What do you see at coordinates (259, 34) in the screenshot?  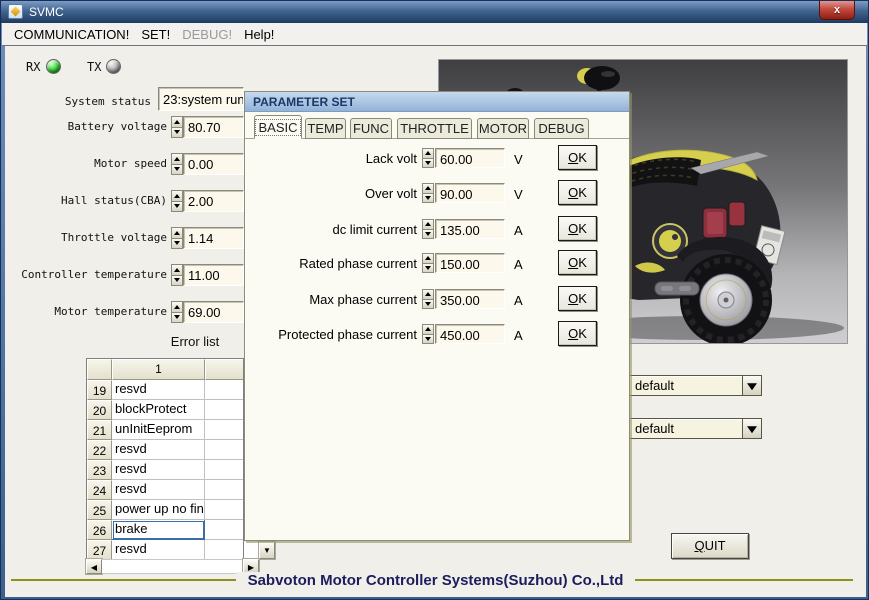 I see `menu-help: Help!` at bounding box center [259, 34].